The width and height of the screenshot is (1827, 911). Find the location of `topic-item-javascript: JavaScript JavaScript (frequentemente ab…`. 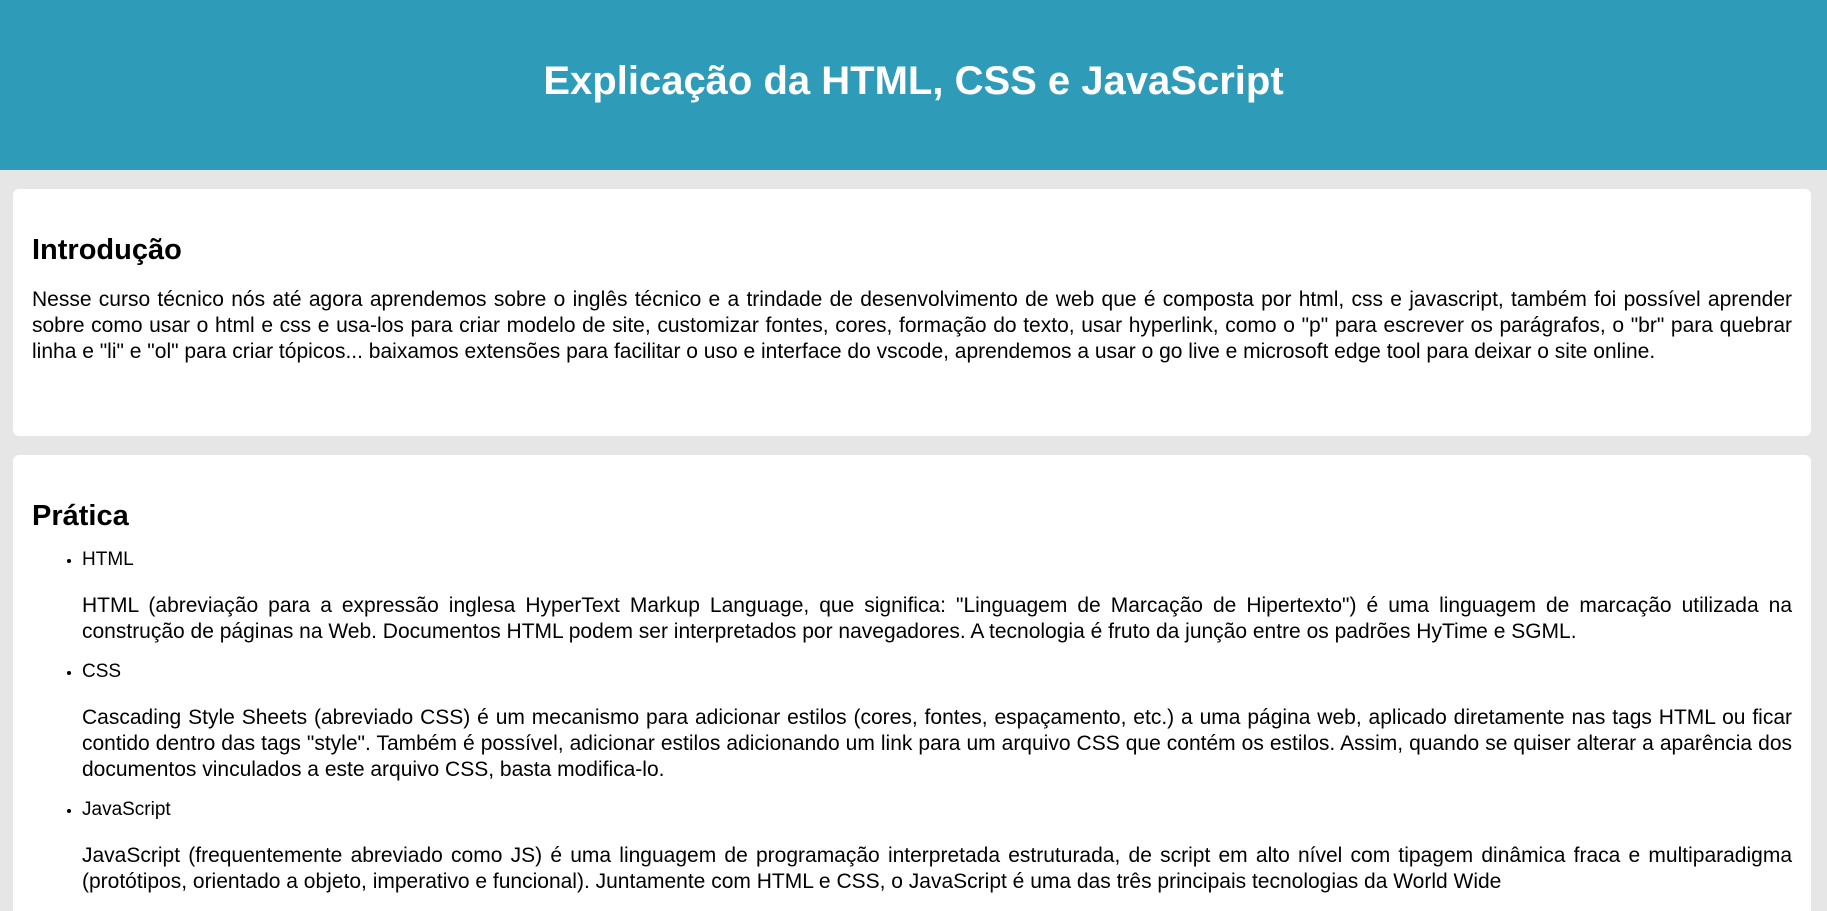

topic-item-javascript: JavaScript JavaScript (frequentemente ab… is located at coordinates (937, 846).